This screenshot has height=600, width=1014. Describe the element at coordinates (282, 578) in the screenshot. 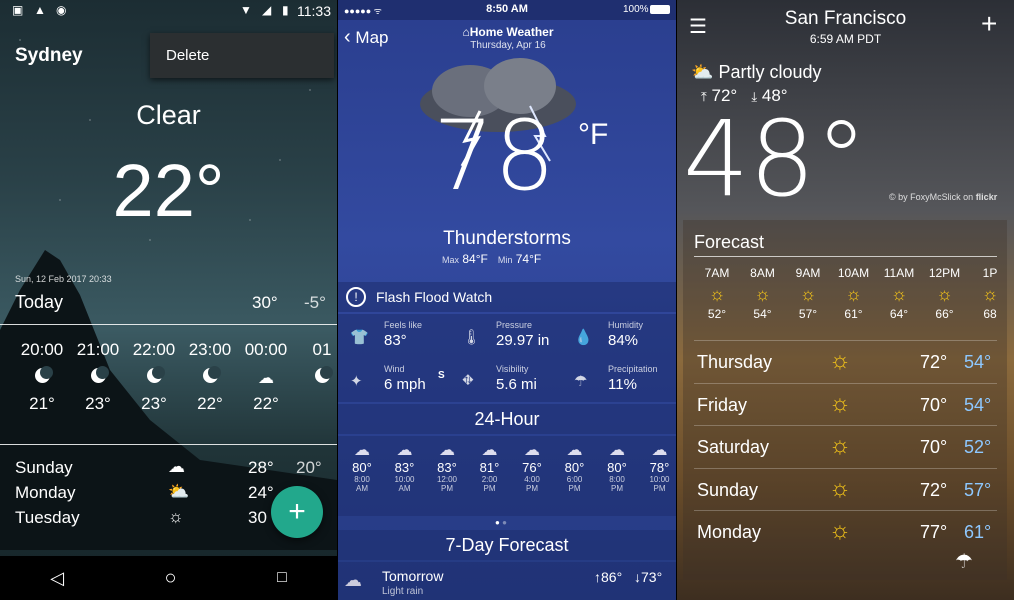

I see `recents-nav-icon: □` at that location.